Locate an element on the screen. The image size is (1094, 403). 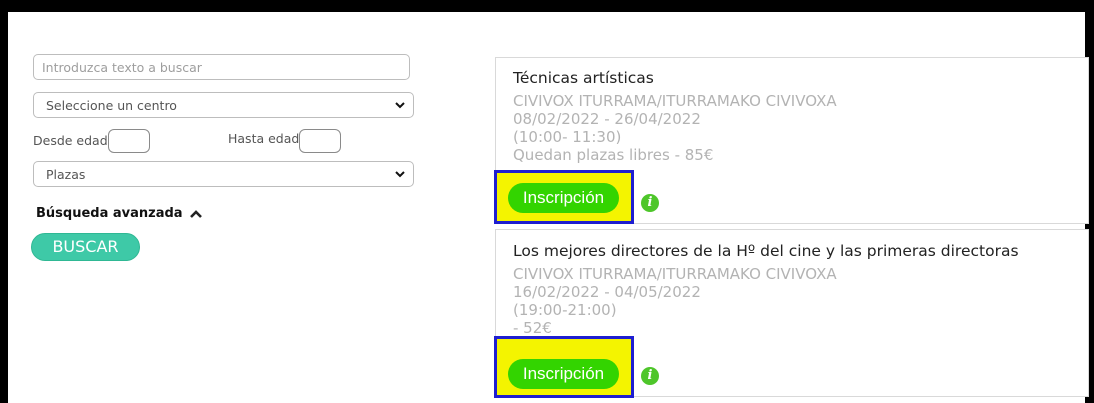
course-dates: 08/02/2022 - 26/04/2022 is located at coordinates (607, 119).